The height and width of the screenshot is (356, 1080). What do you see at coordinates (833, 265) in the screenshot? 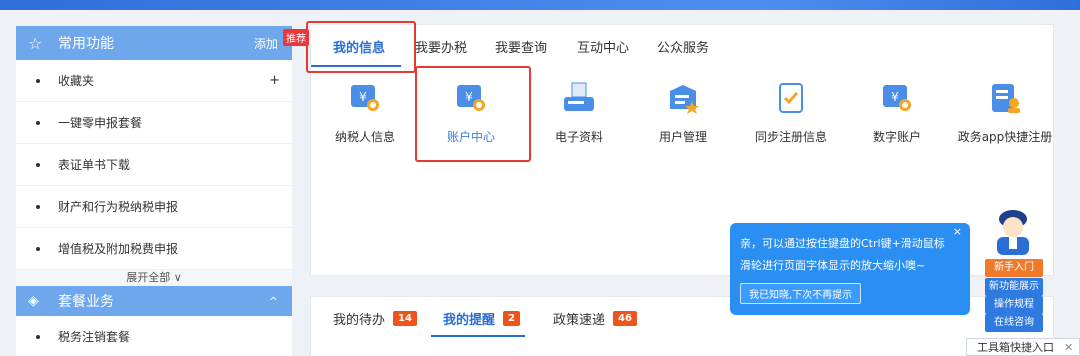
I see `tooltip-line-2: 滑轮进行页面字体显示的放大缩小噢~` at bounding box center [833, 265].